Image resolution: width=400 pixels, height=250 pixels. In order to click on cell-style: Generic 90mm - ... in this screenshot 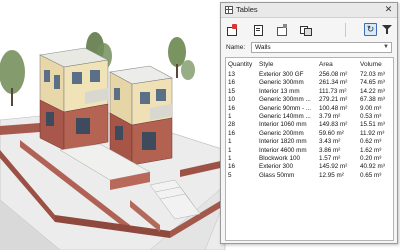, I will do `click(285, 108)`.